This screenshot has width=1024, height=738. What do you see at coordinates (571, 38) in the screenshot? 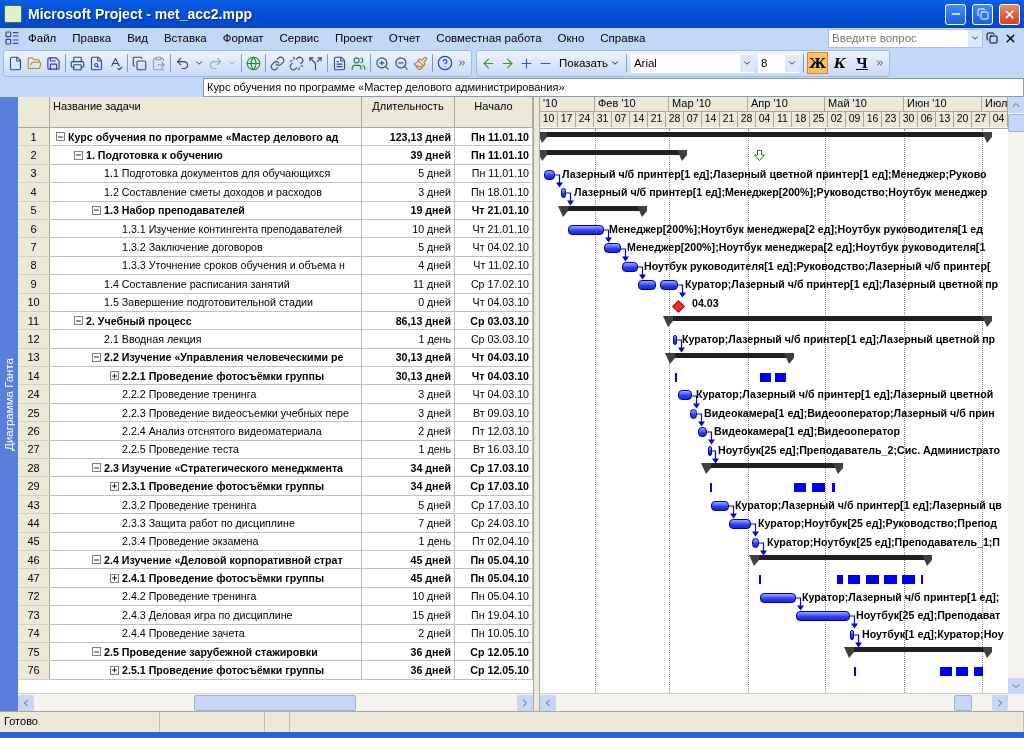
I see `menu-item: Окно` at bounding box center [571, 38].